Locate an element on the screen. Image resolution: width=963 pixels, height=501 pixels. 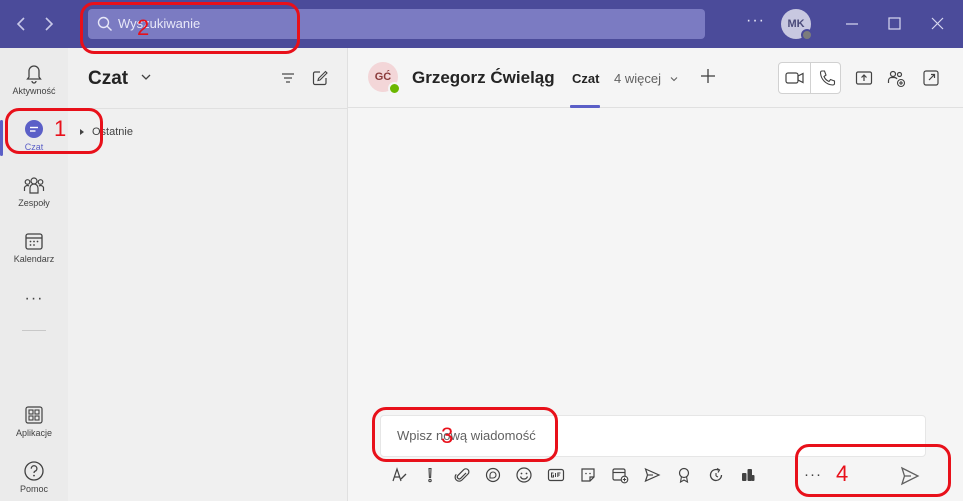
call-button-group is located at coordinates (809, 78).